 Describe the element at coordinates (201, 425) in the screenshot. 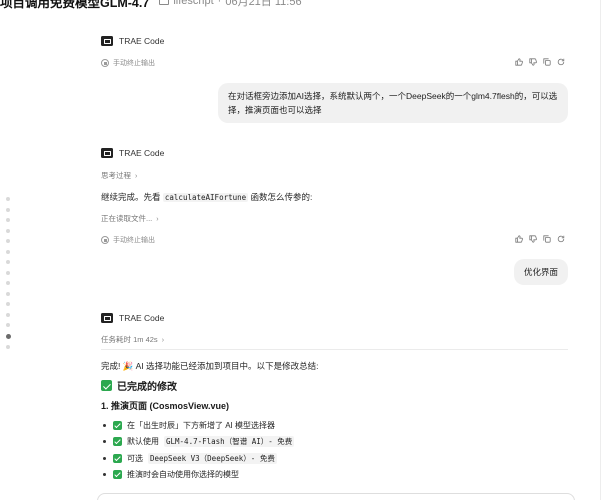

I see `item-text: 在「出生时辰」下方新增了 AI 模型选择器` at that location.